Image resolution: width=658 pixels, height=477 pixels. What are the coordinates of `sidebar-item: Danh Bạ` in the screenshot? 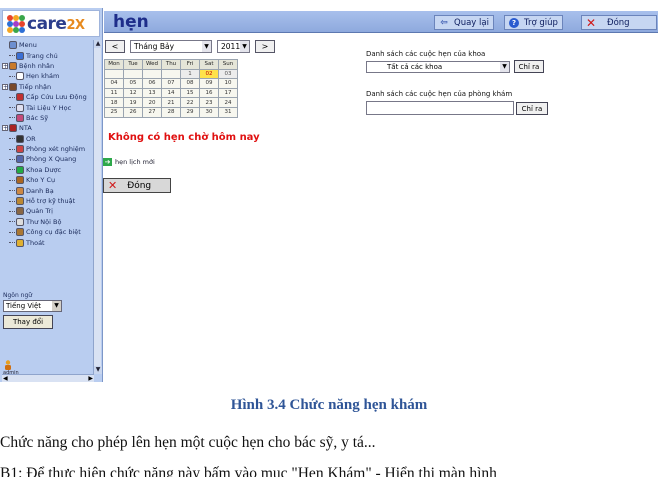 It's located at (48, 190).